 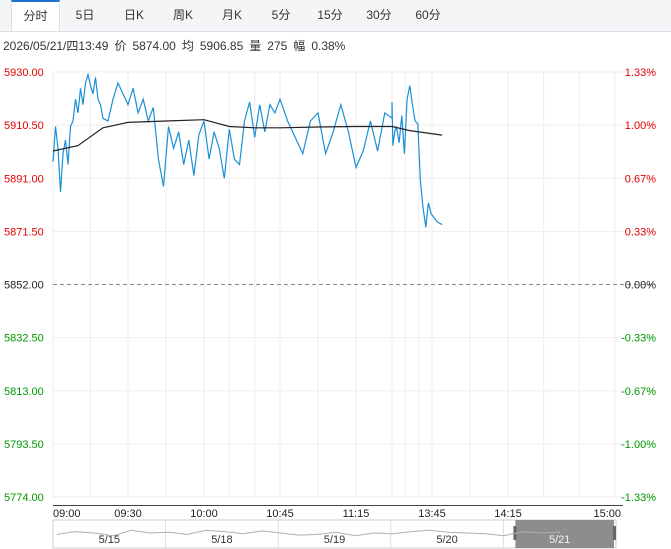 What do you see at coordinates (24, 498) in the screenshot?
I see `y-tick-label: 5774.00` at bounding box center [24, 498].